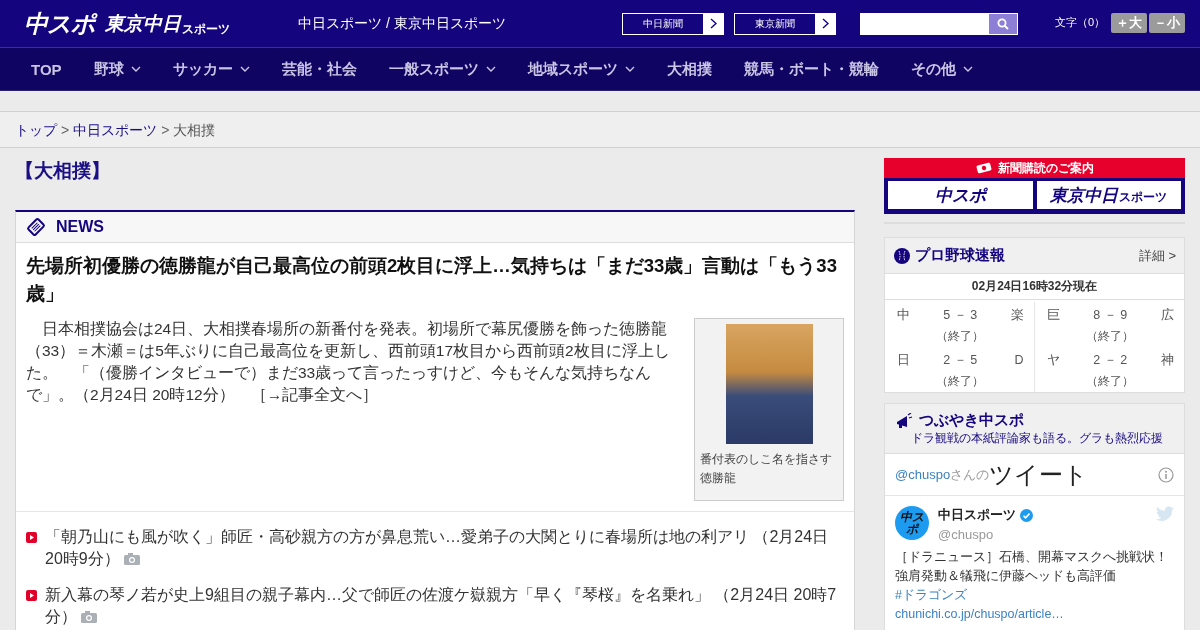  Describe the element at coordinates (977, 515) in the screenshot. I see `tweet-author-name: 中日スポーツ` at that location.